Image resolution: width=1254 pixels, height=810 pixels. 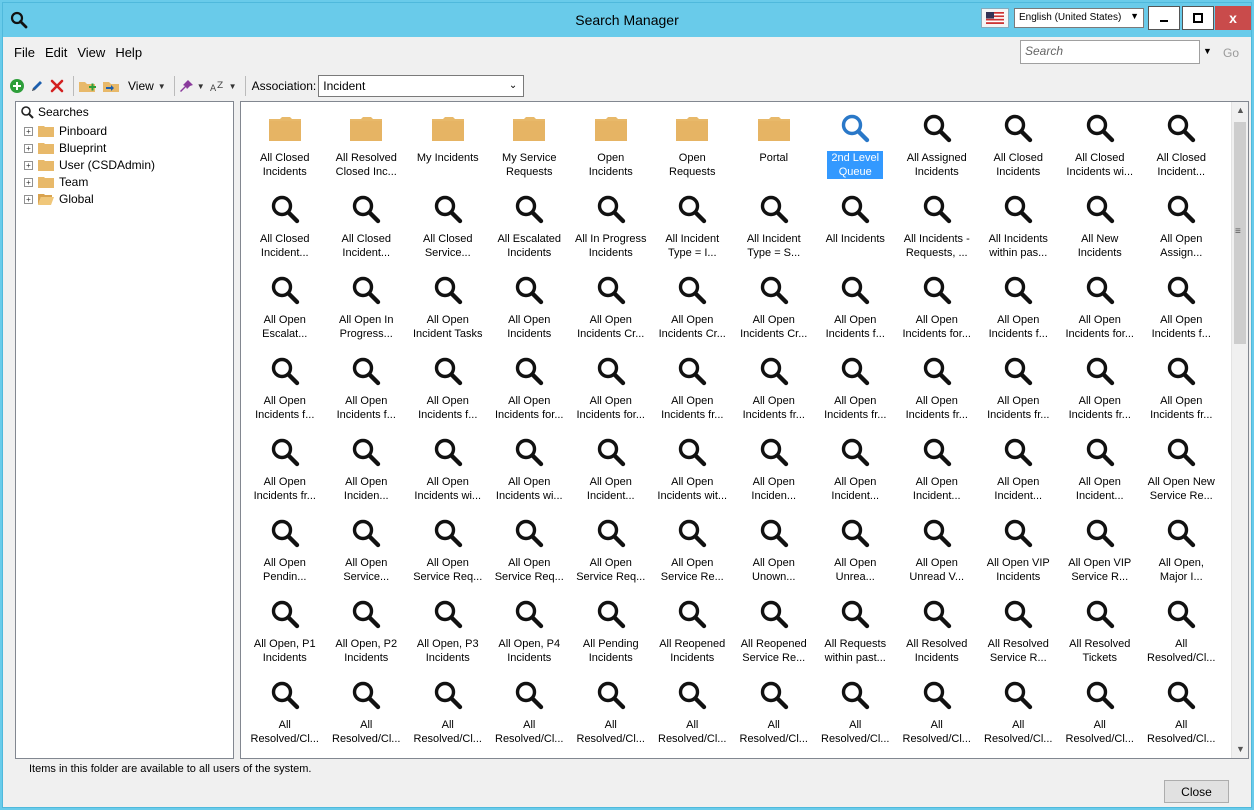 I want to click on add-button, so click(x=17, y=86).